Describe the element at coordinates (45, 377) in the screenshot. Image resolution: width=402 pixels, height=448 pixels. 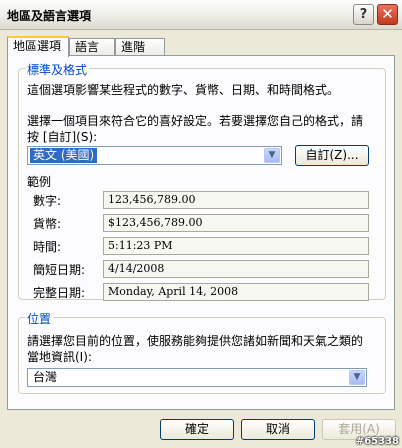
I see `location-select-value: 台灣` at that location.